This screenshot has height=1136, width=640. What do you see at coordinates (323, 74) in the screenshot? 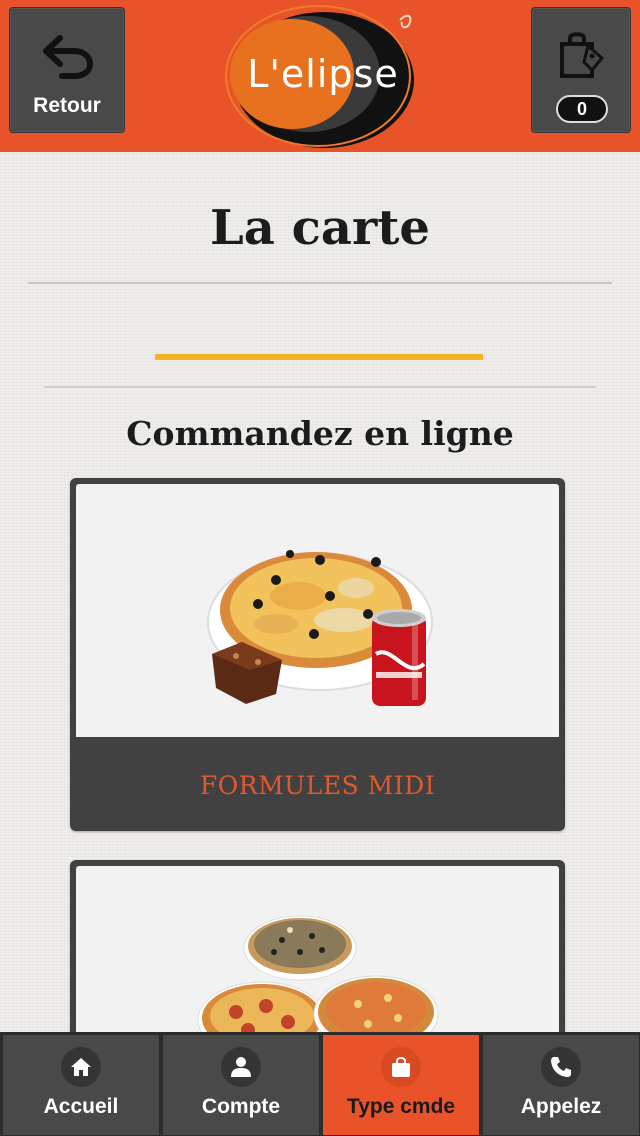
I see `logo-text: L'elipse` at bounding box center [323, 74].